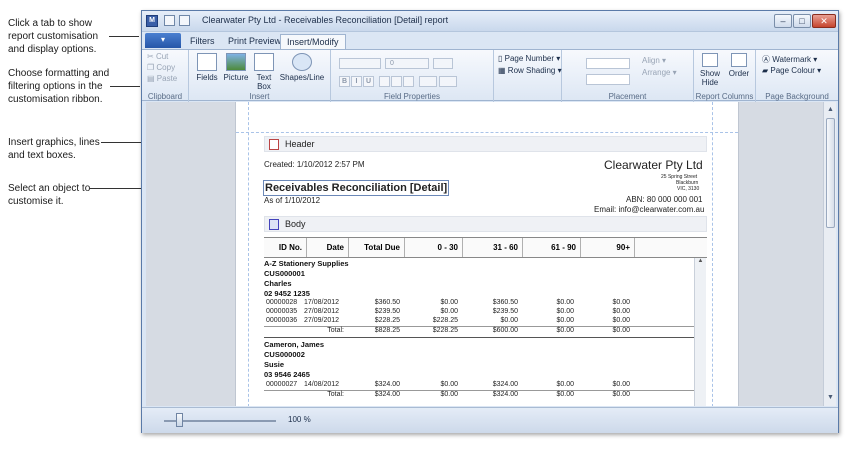 Image resolution: width=851 pixels, height=451 pixels. Describe the element at coordinates (184, 20) in the screenshot. I see `print-icon` at that location.